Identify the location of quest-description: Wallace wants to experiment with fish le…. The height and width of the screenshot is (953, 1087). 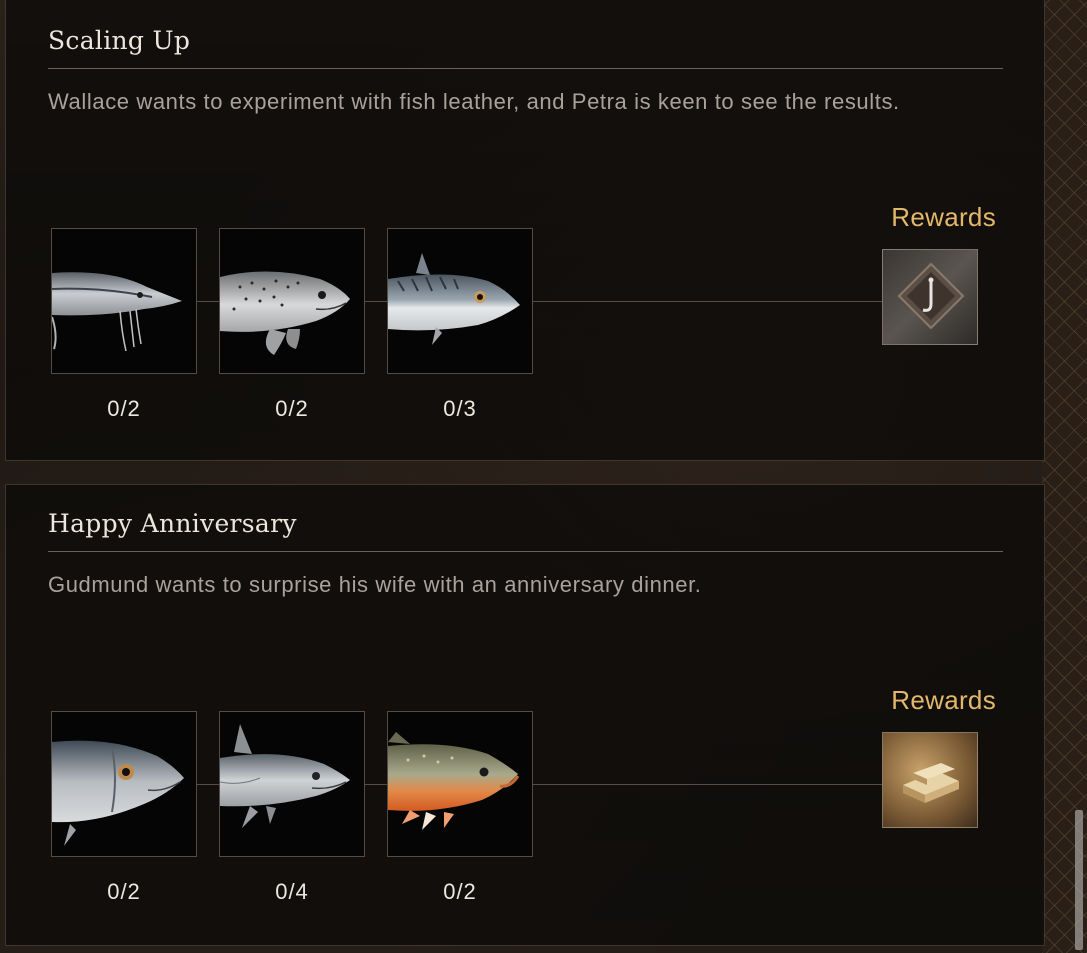
(474, 101).